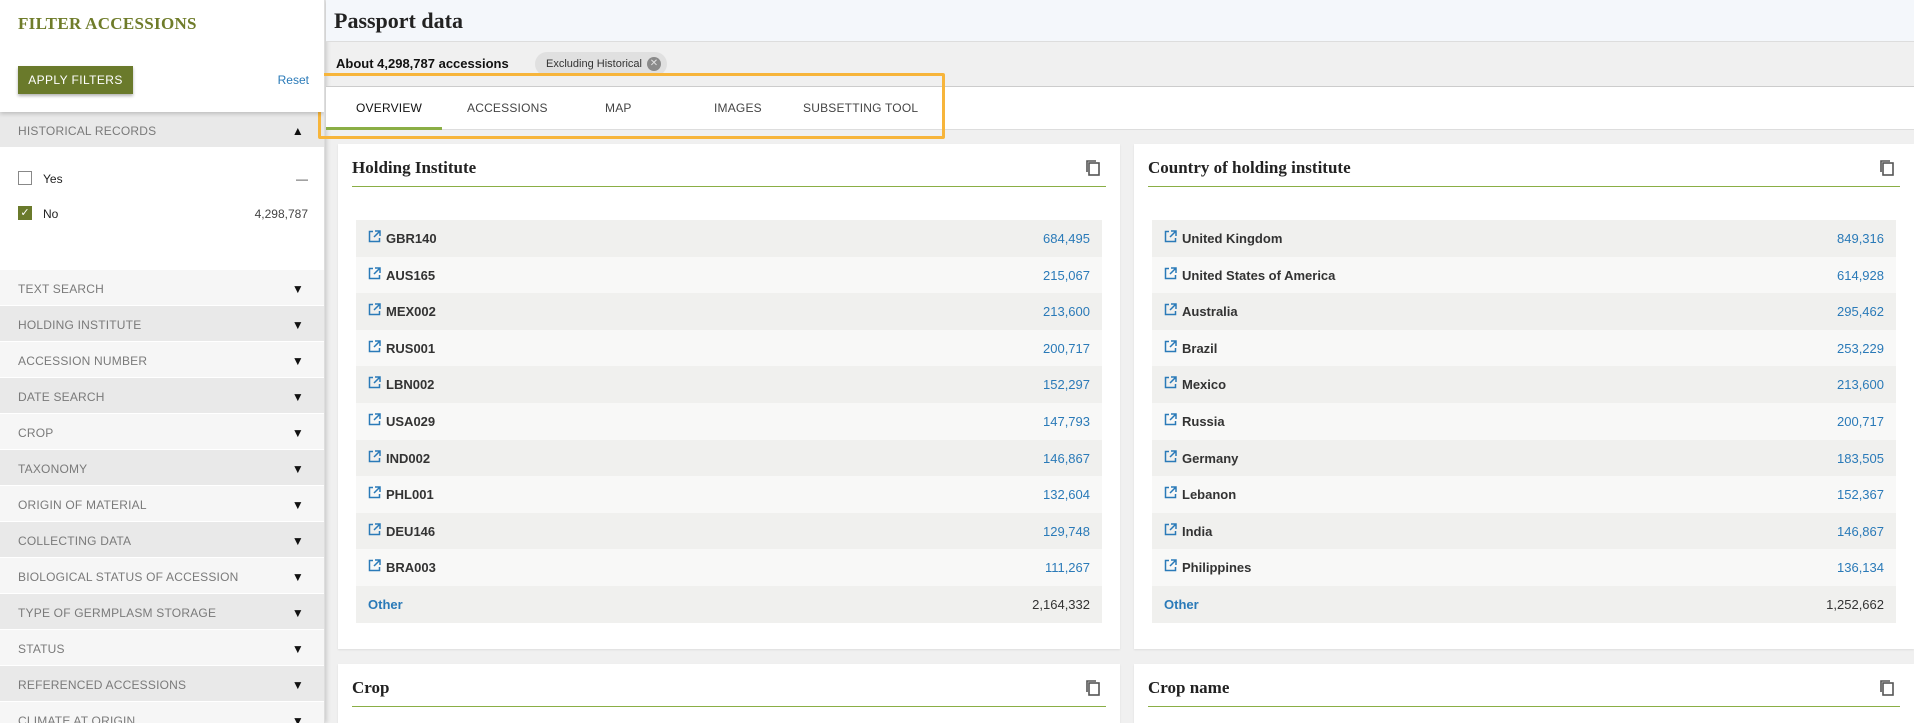 The height and width of the screenshot is (723, 1914). Describe the element at coordinates (1524, 348) in the screenshot. I see `table-row: Brazil 253,229` at that location.